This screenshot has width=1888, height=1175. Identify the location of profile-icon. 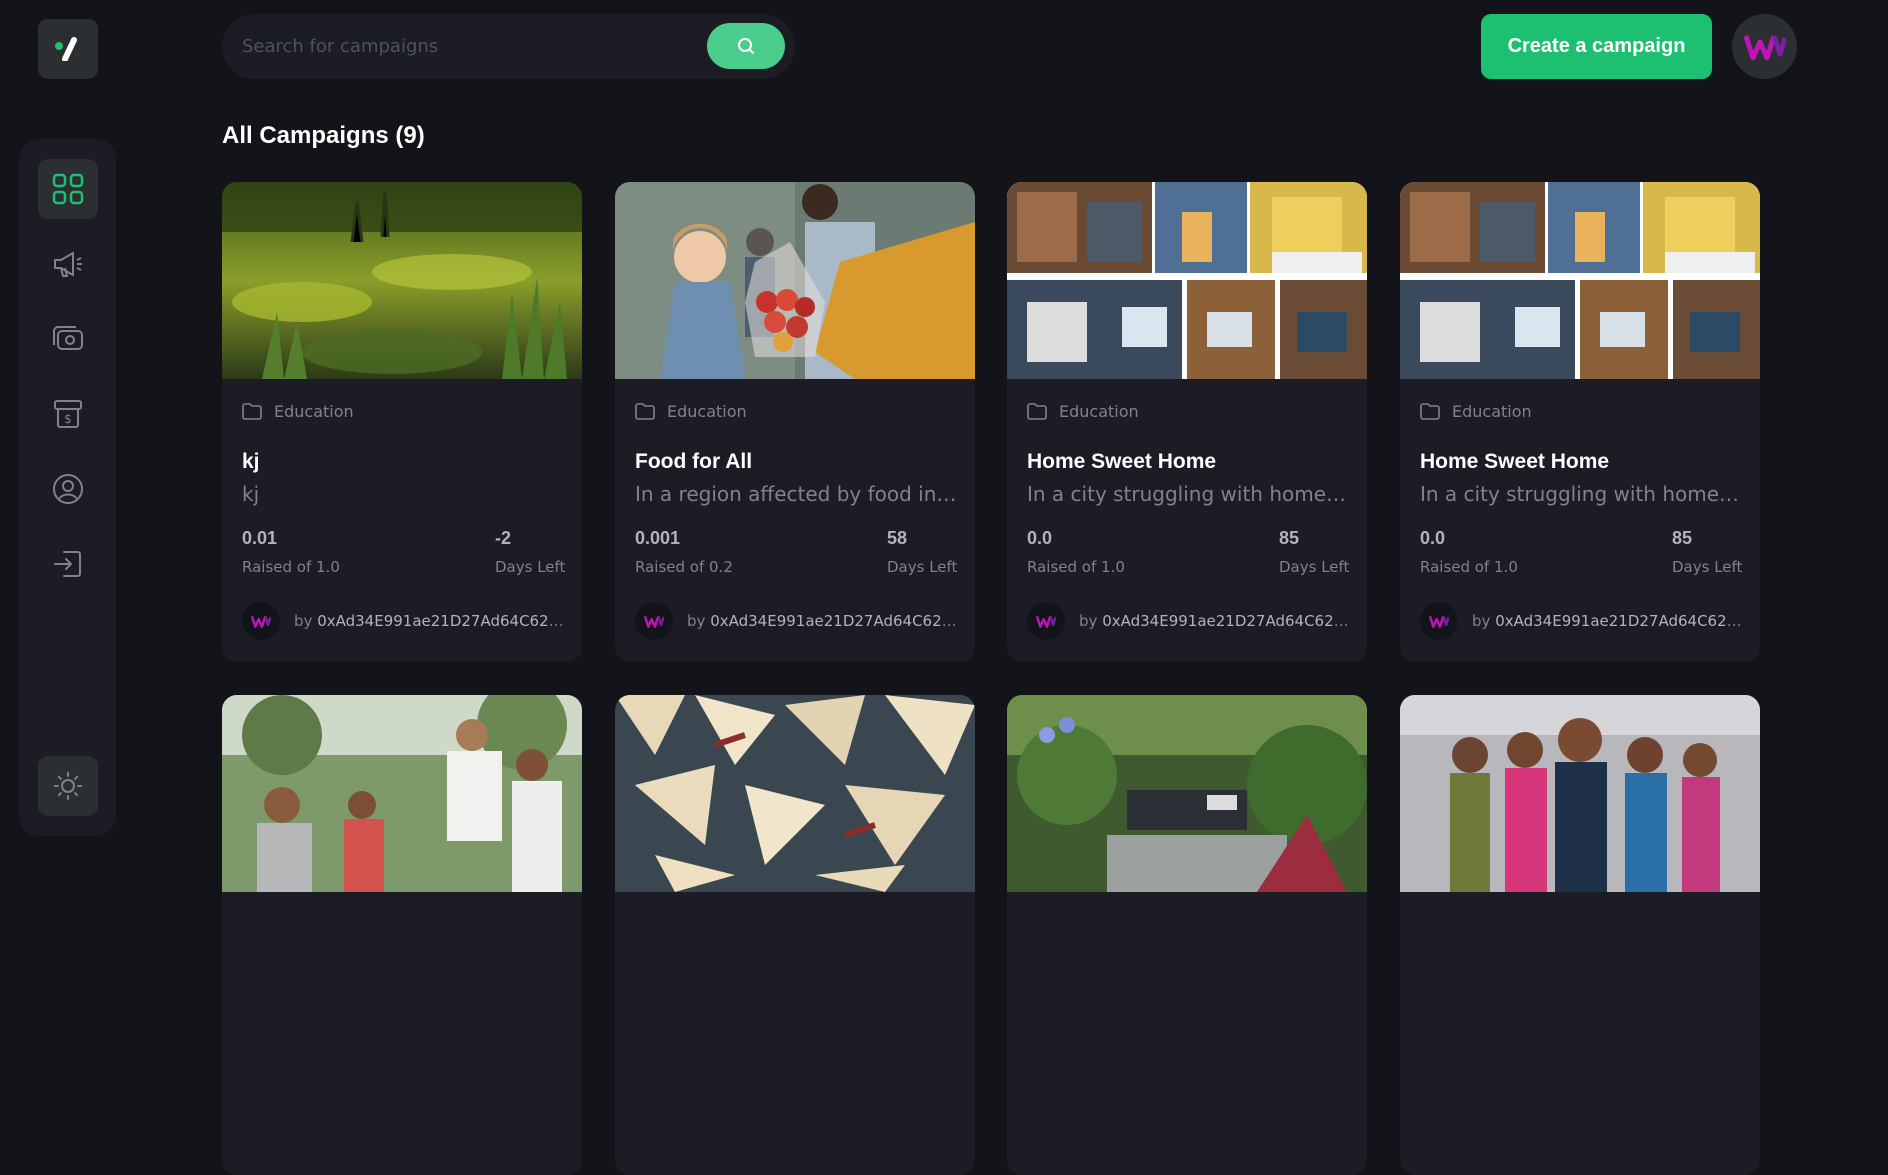
(68, 489).